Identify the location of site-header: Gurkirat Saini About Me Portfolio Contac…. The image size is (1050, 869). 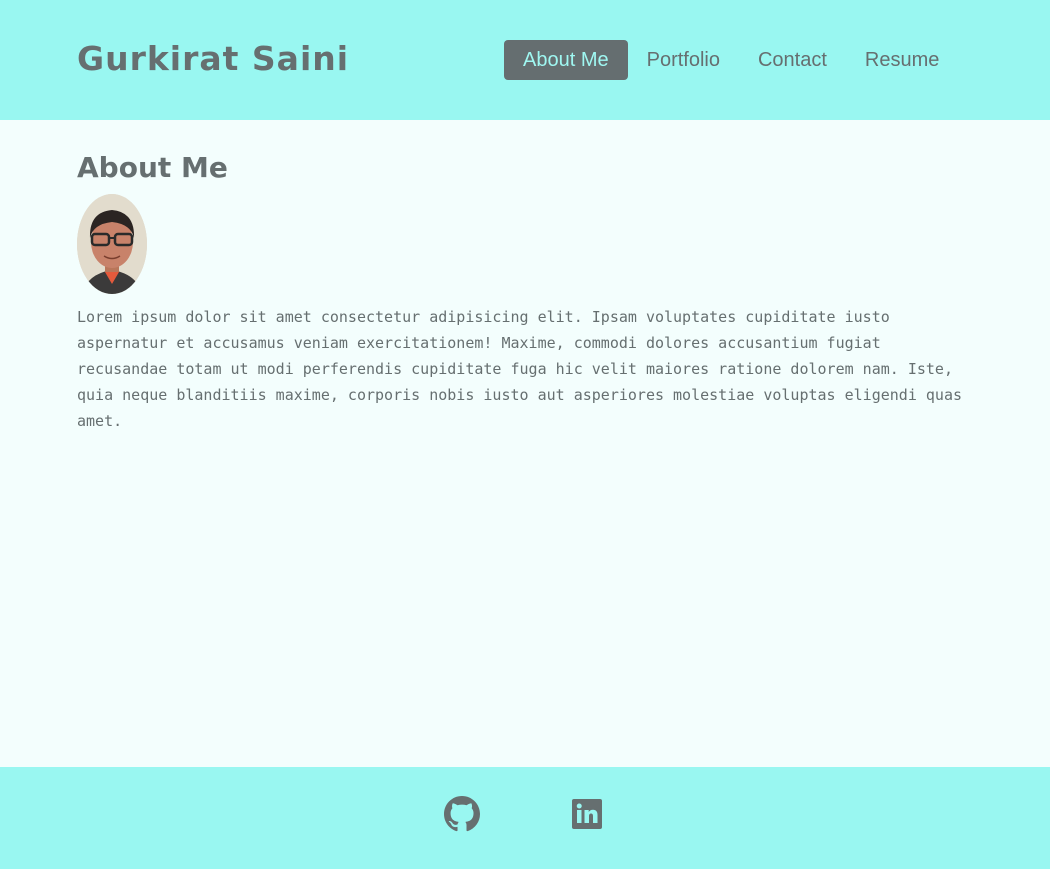
(525, 60).